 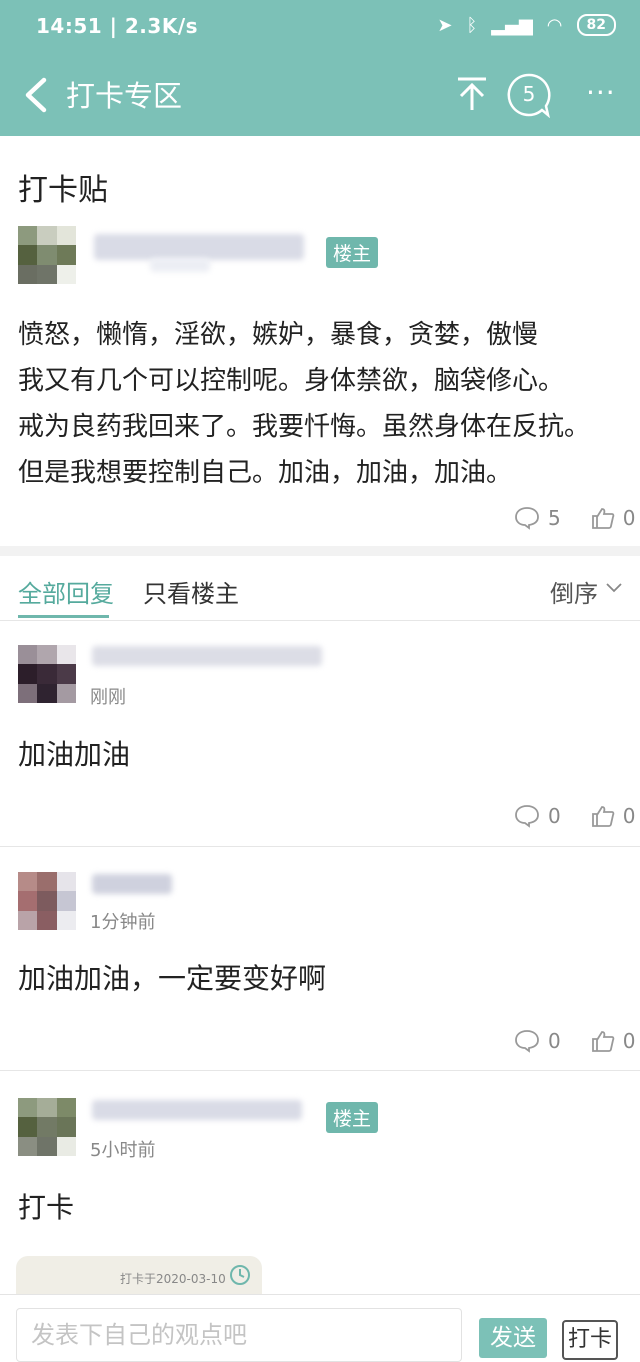 What do you see at coordinates (601, 92) in the screenshot?
I see `more-options-icon: ···` at bounding box center [601, 92].